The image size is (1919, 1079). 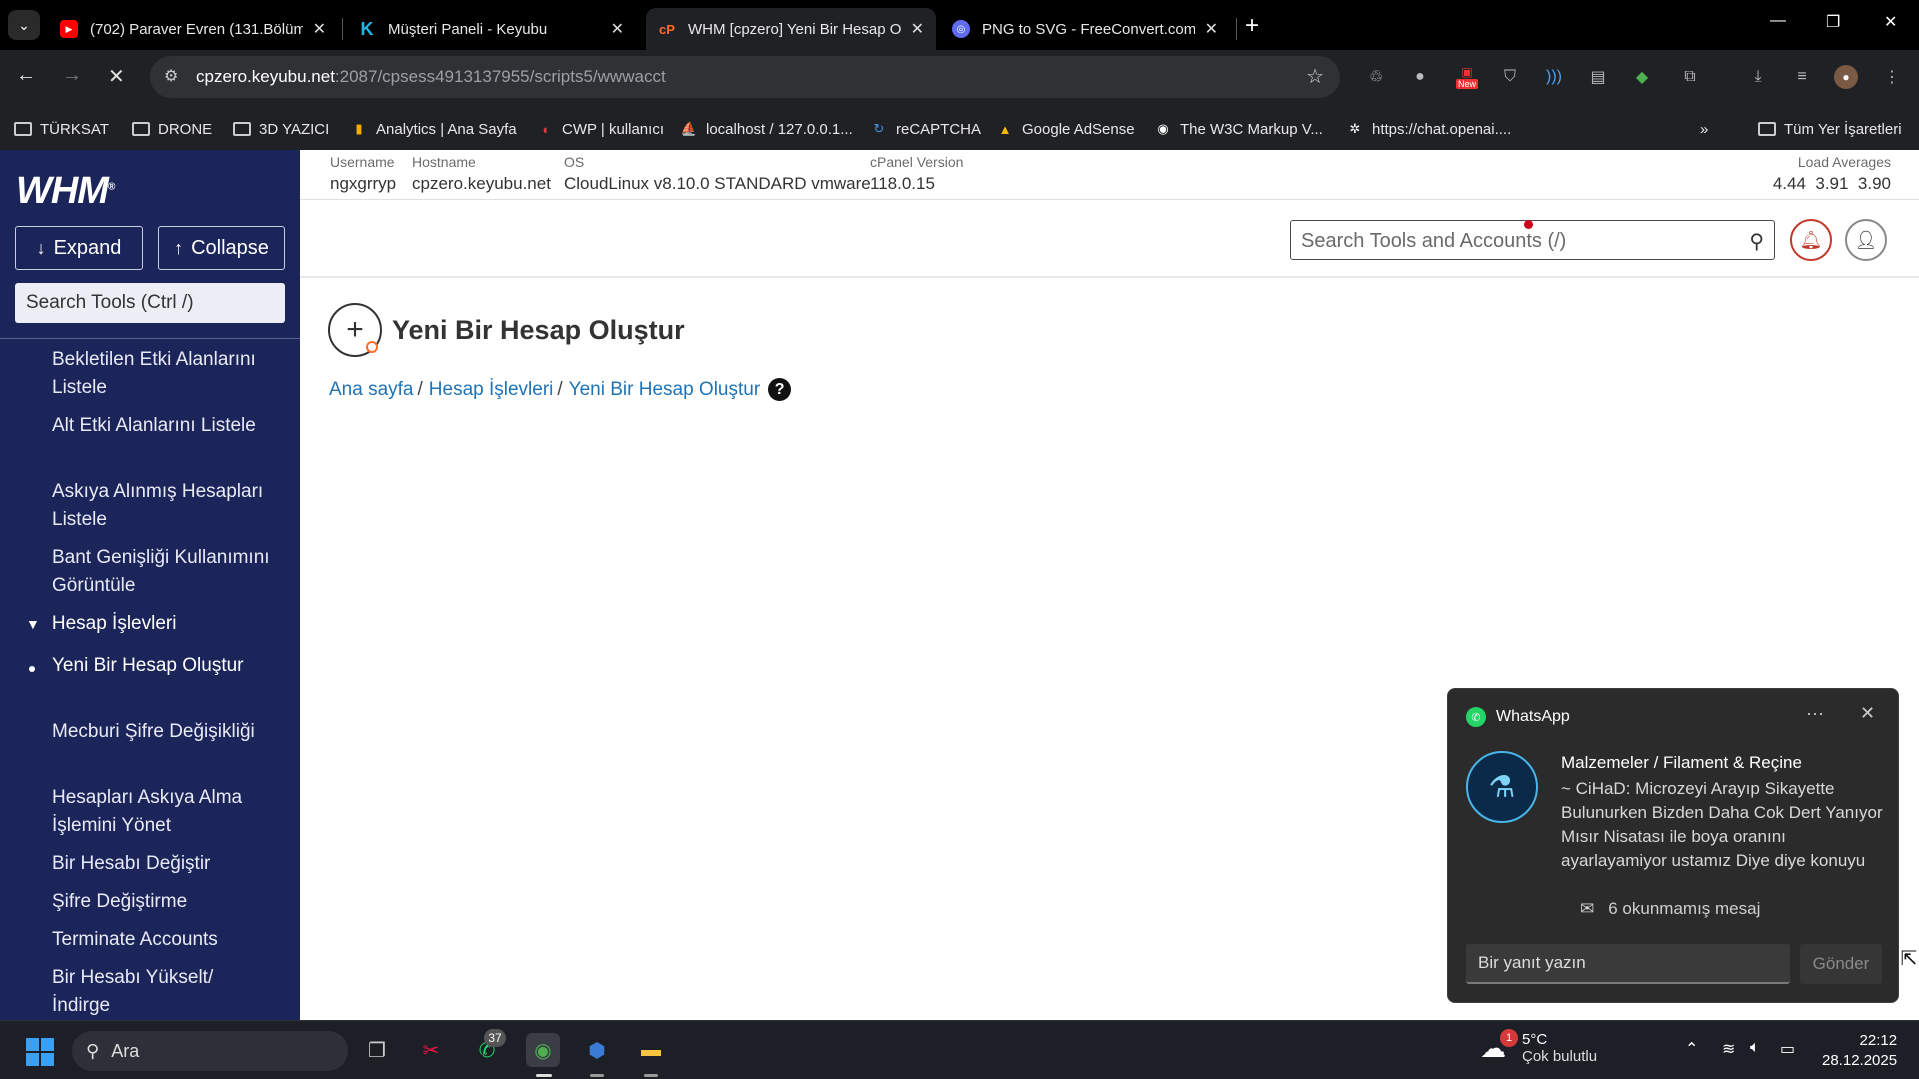 What do you see at coordinates (1758, 77) in the screenshot?
I see `download-icon: ⤓` at bounding box center [1758, 77].